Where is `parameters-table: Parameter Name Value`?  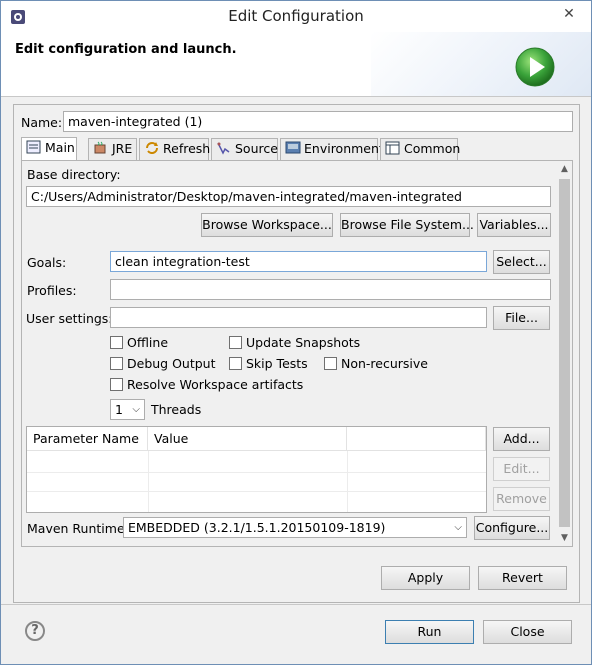
parameters-table: Parameter Name Value is located at coordinates (256, 469).